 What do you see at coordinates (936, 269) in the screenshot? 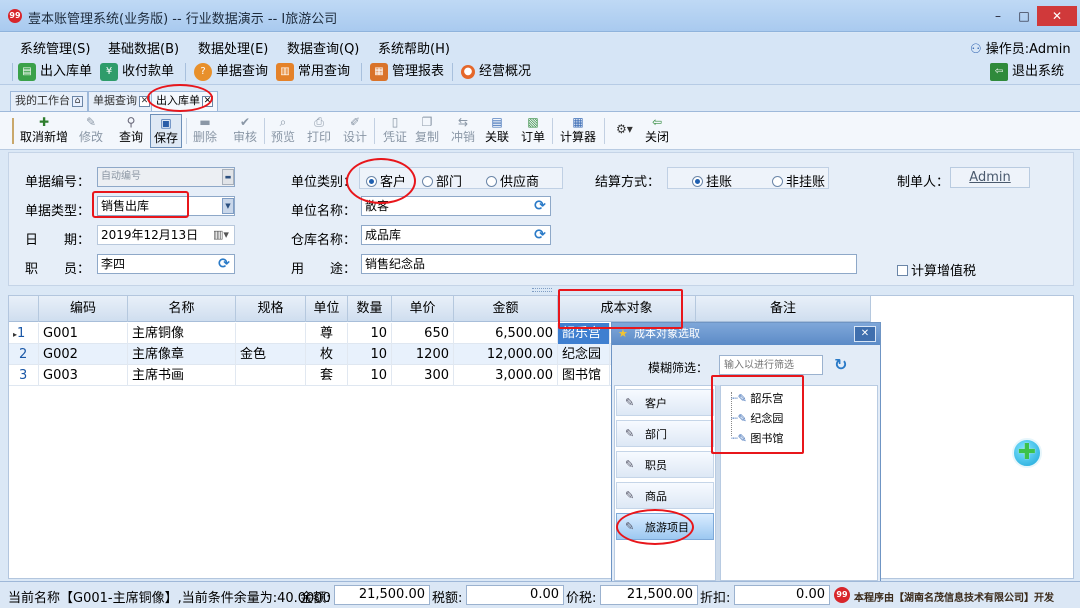
I see `vat-checkbox: 计算增值税` at bounding box center [936, 269].